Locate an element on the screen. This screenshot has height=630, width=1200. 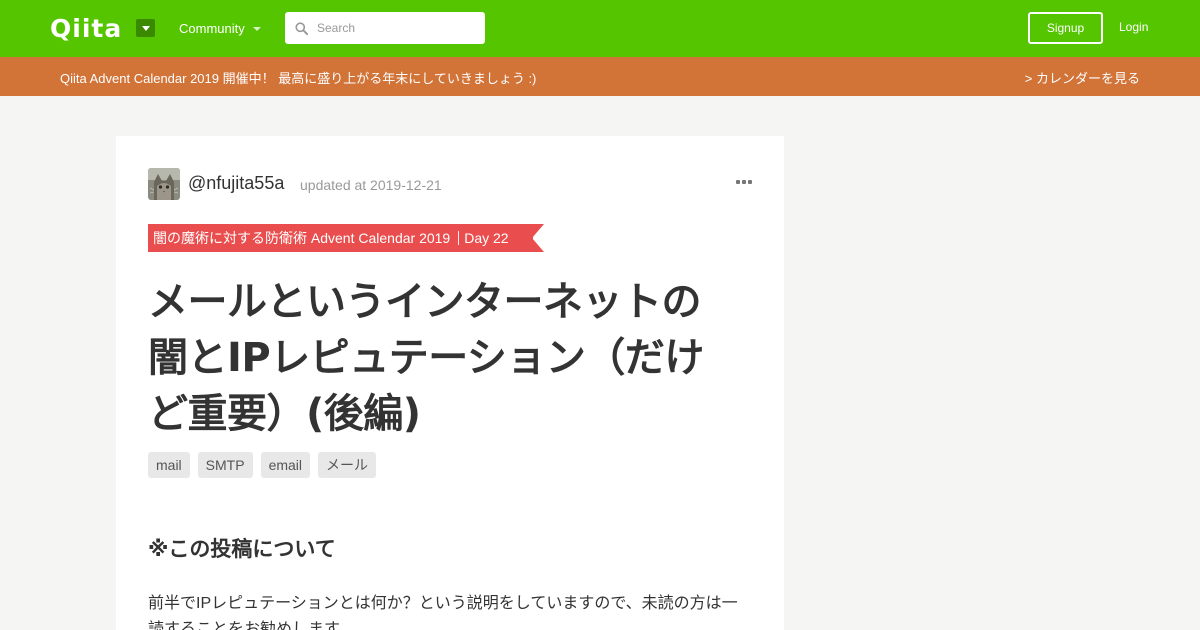
login-link: Login is located at coordinates (1133, 27).